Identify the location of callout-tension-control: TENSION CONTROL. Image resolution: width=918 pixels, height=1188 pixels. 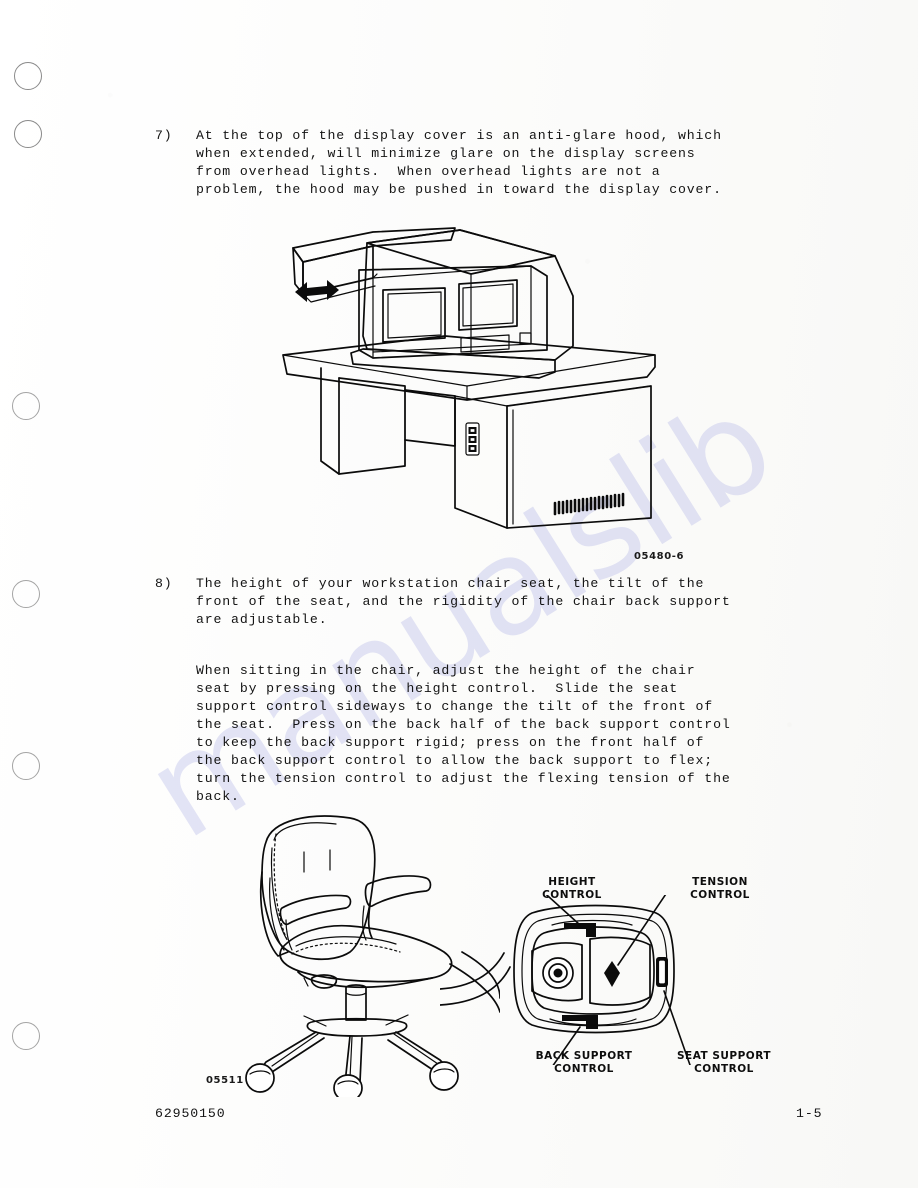
(720, 888).